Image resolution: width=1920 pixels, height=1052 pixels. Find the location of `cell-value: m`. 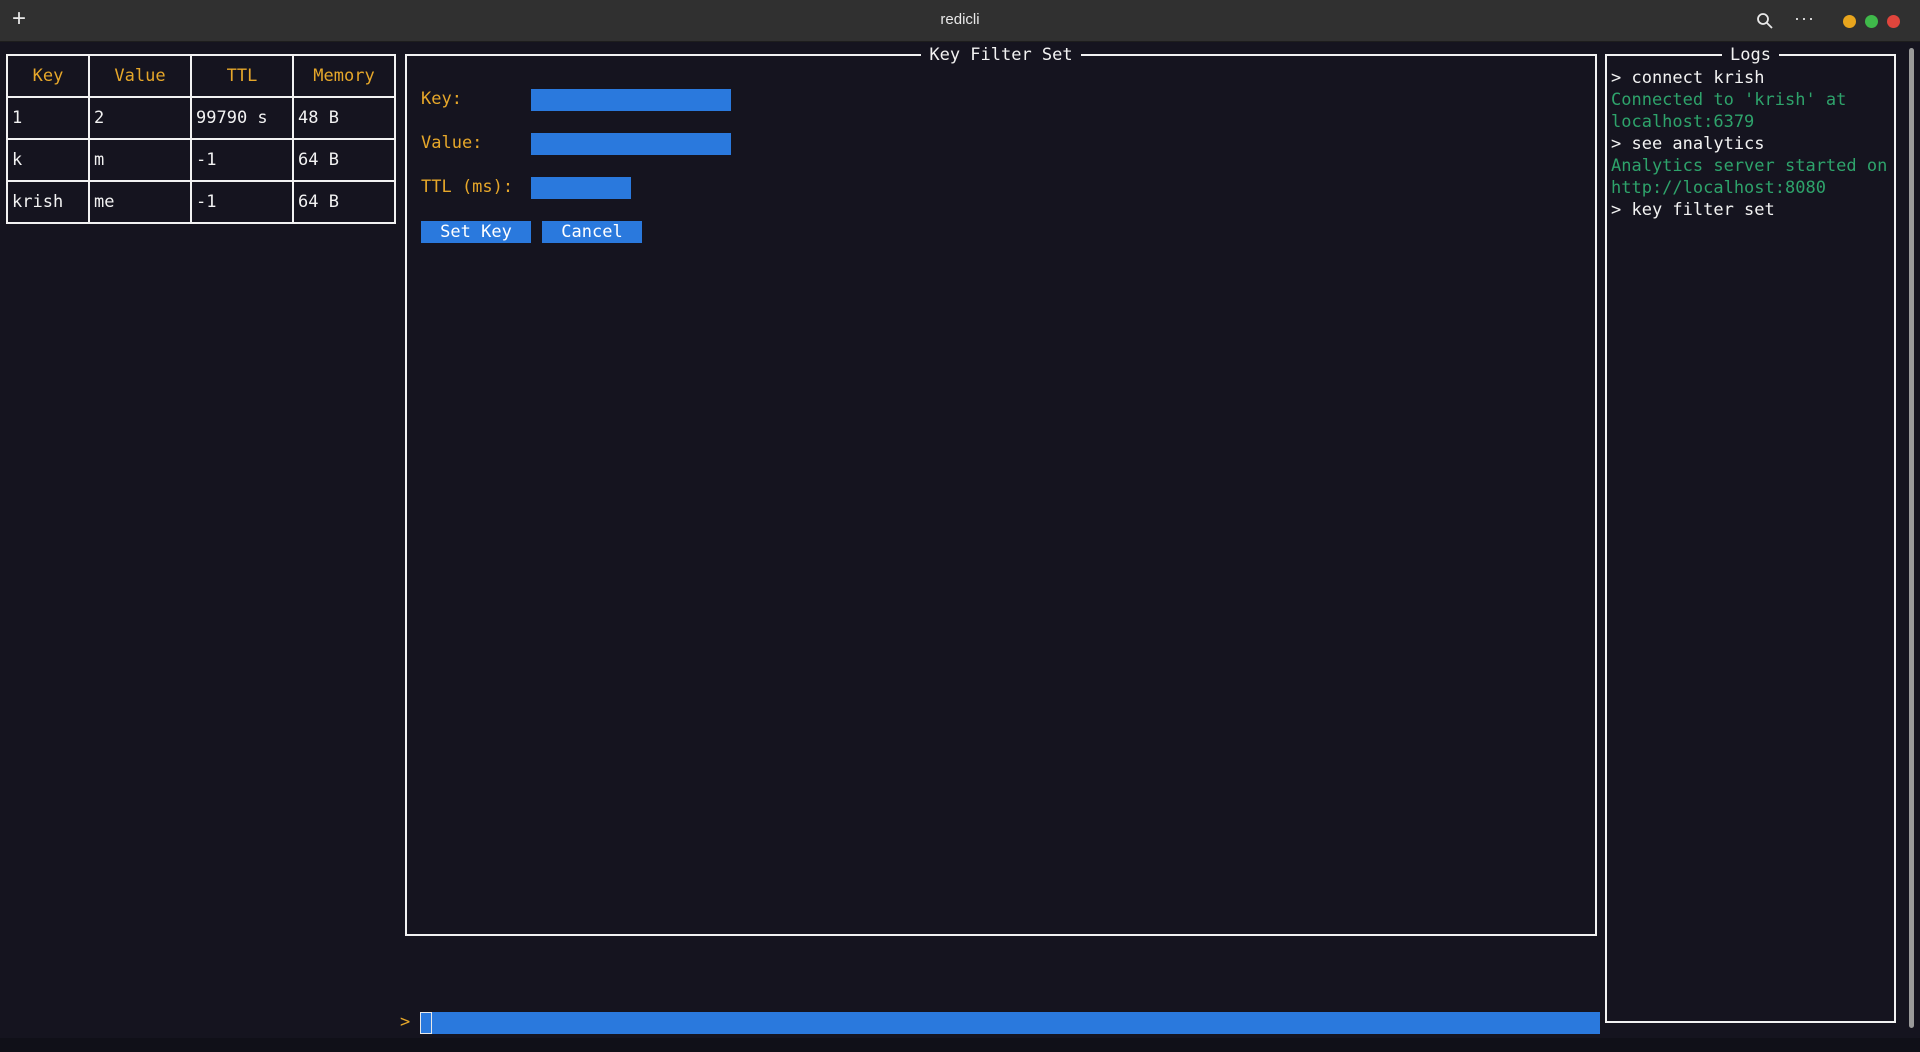

cell-value: m is located at coordinates (140, 160).